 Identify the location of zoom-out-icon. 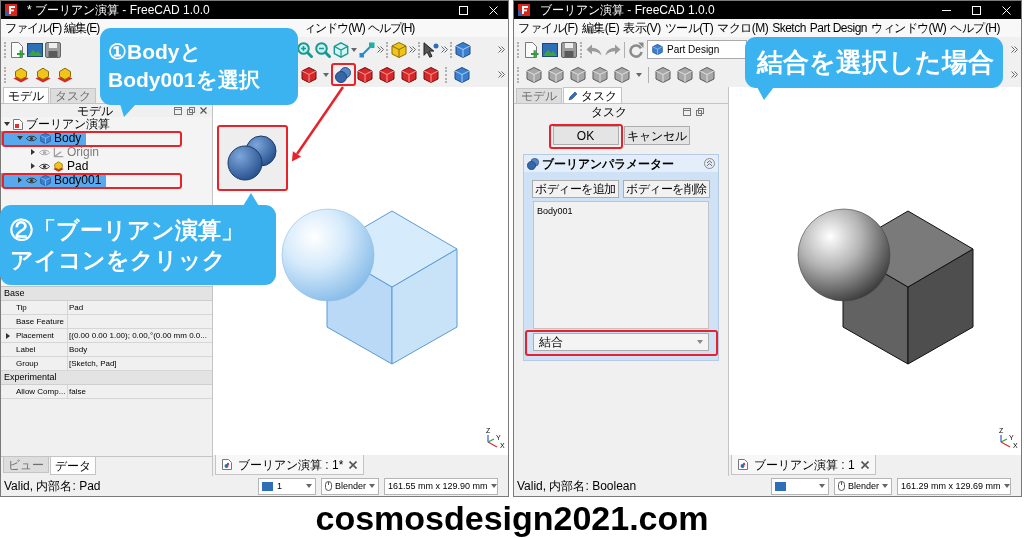
(323, 49).